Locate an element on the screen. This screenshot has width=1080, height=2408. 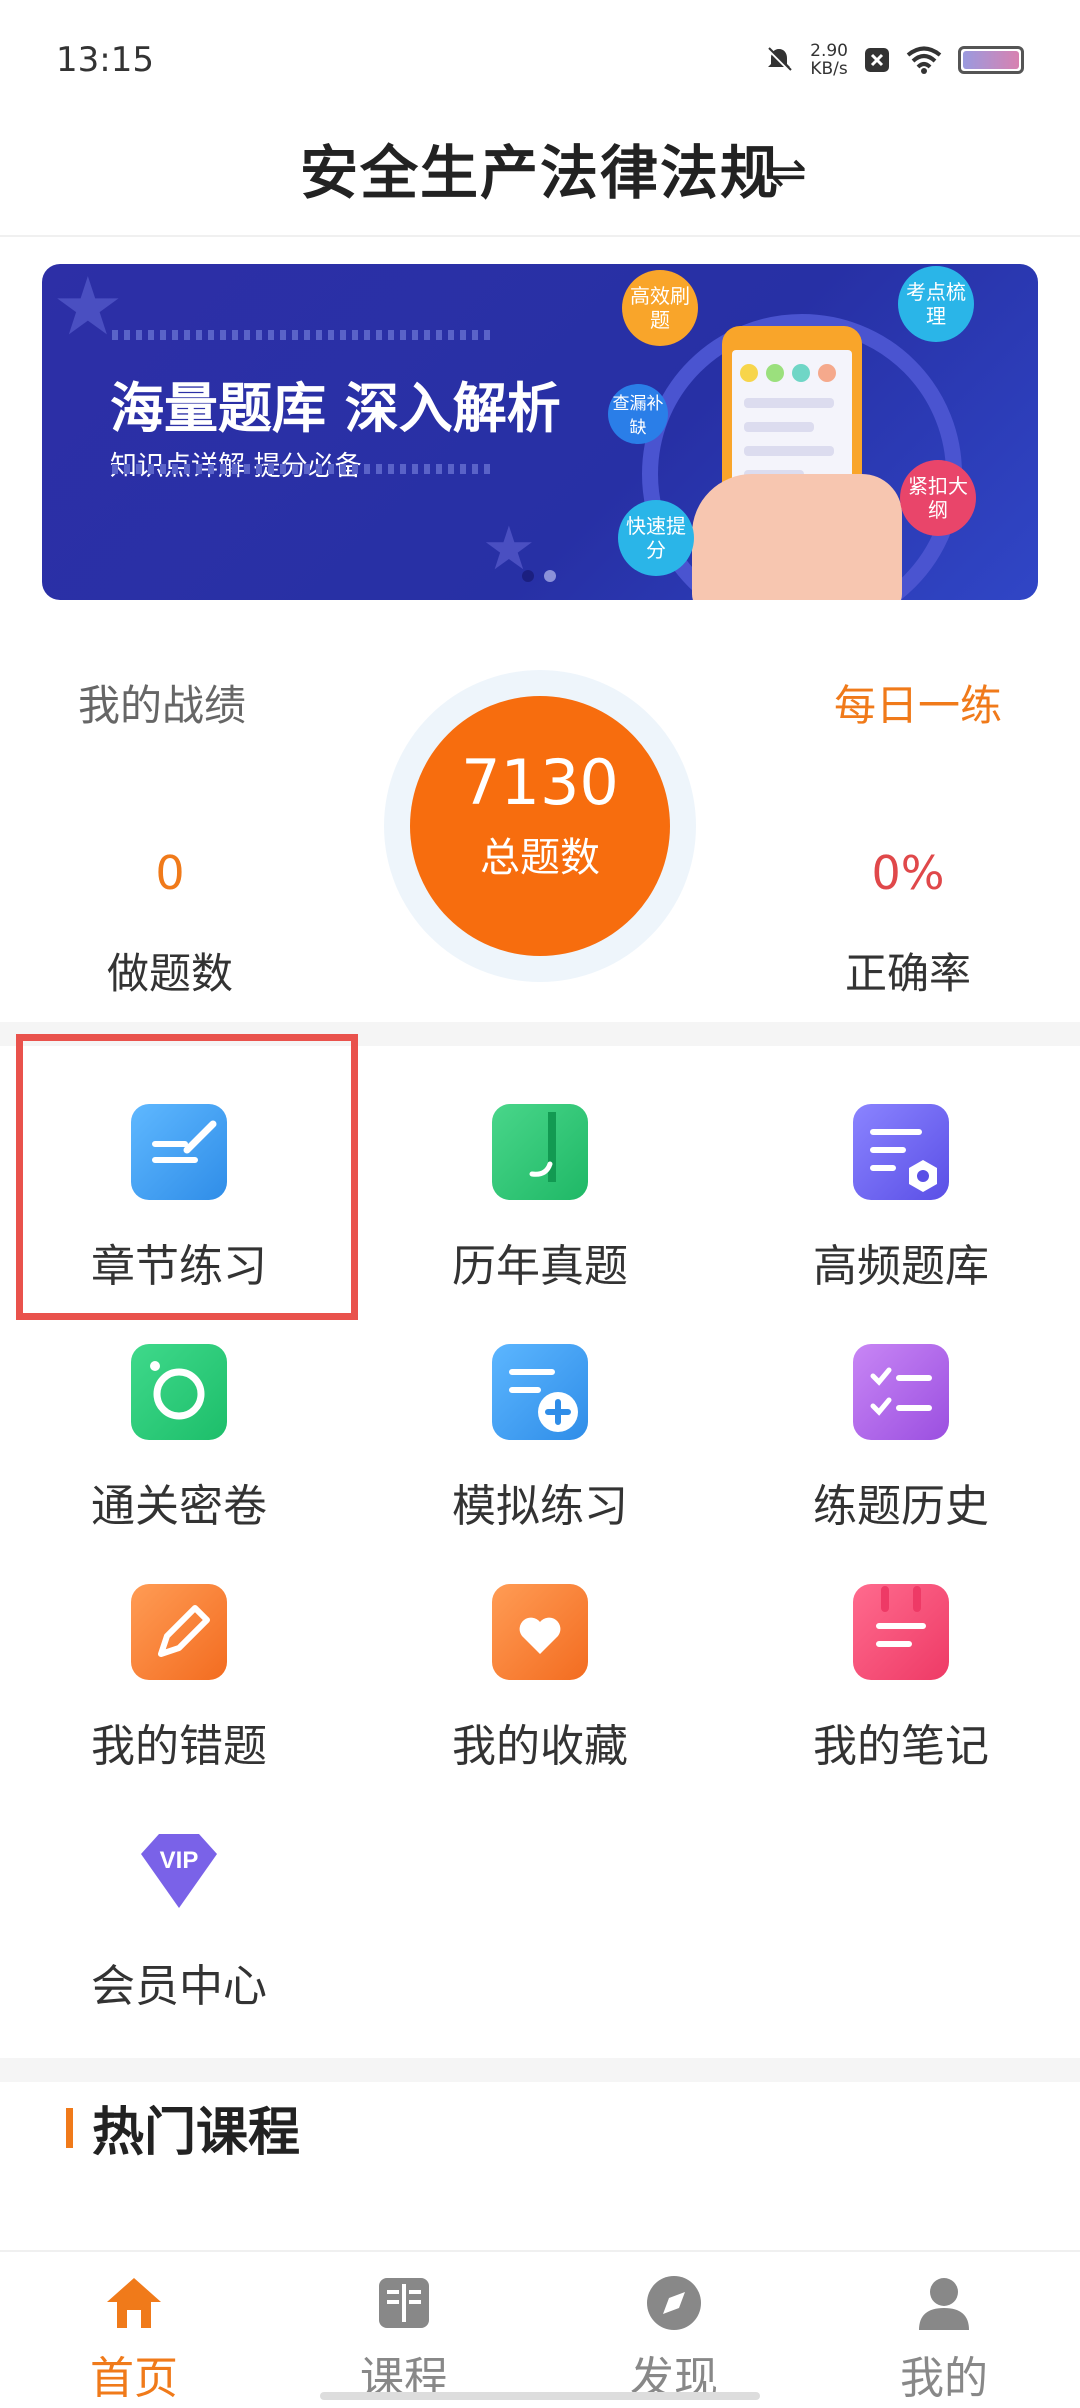
speed-value: 2.90 is located at coordinates (829, 51).